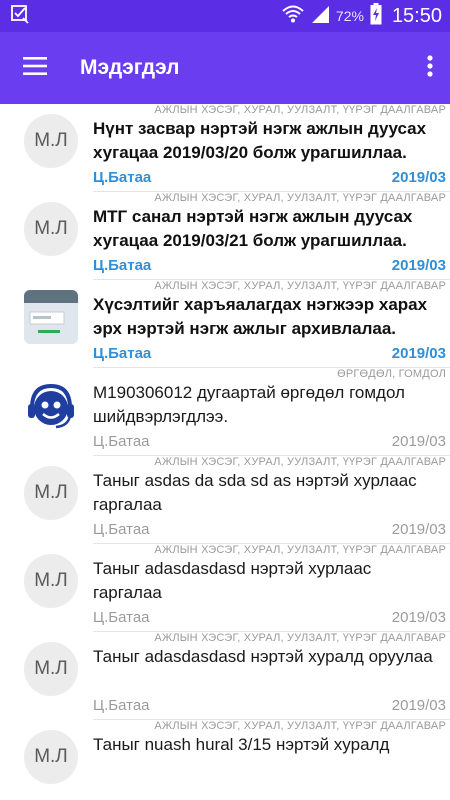 This screenshot has width=450, height=800. What do you see at coordinates (376, 16) in the screenshot?
I see `battery-charging-icon` at bounding box center [376, 16].